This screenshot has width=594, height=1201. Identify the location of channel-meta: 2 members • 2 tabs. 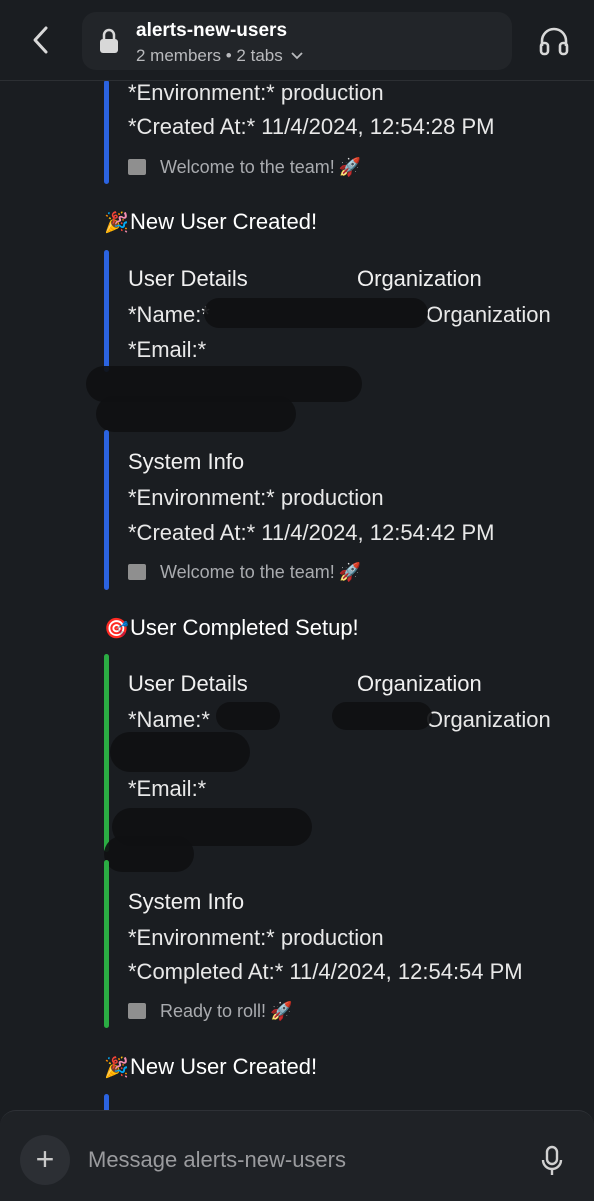
(209, 55).